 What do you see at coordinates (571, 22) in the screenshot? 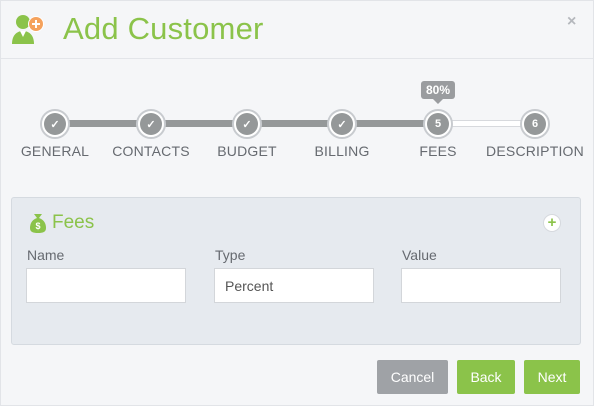
I see `close-icon: ×` at bounding box center [571, 22].